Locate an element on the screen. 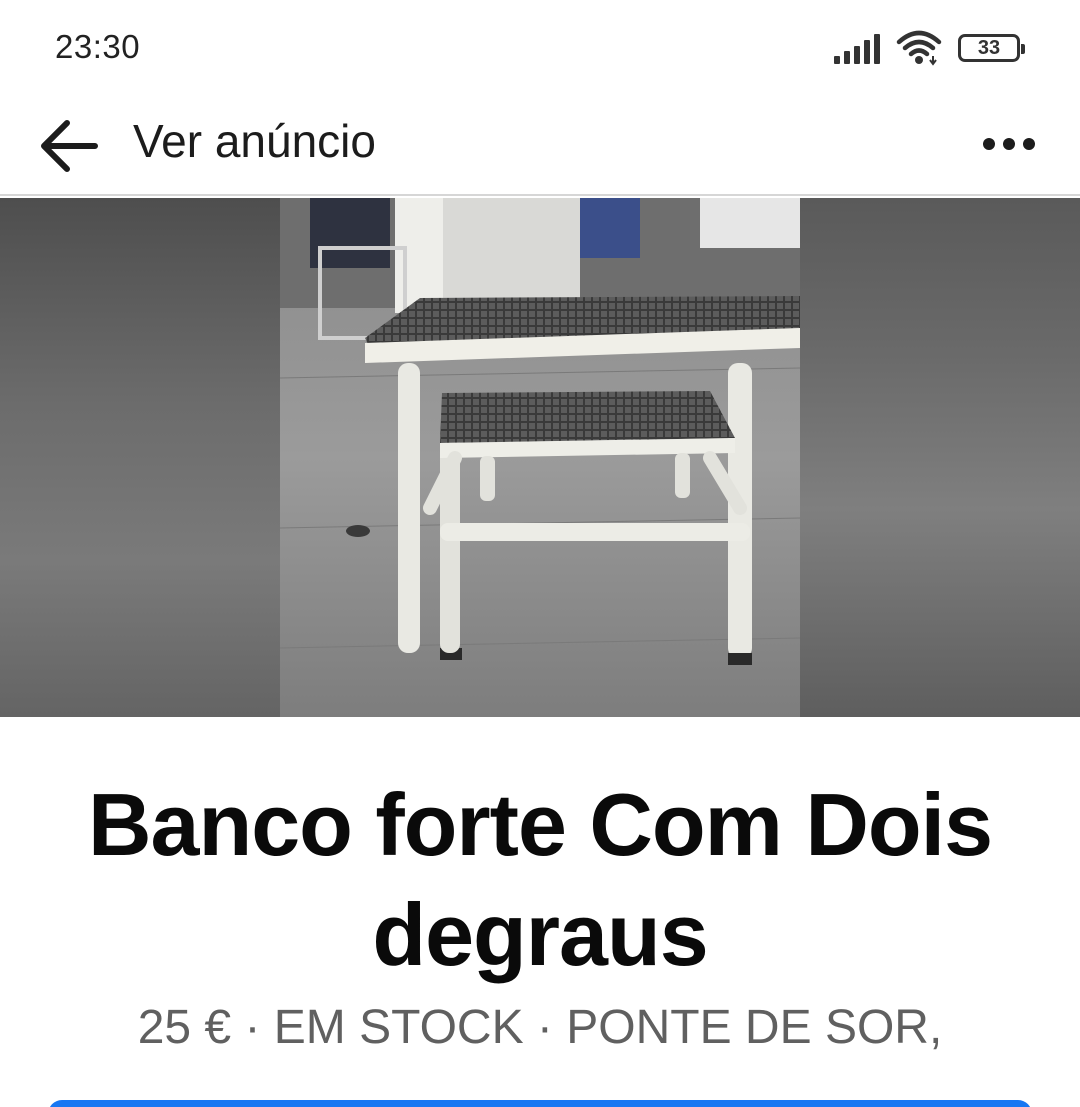 This screenshot has height=1107, width=1080. photo-blur-background-left is located at coordinates (140, 457).